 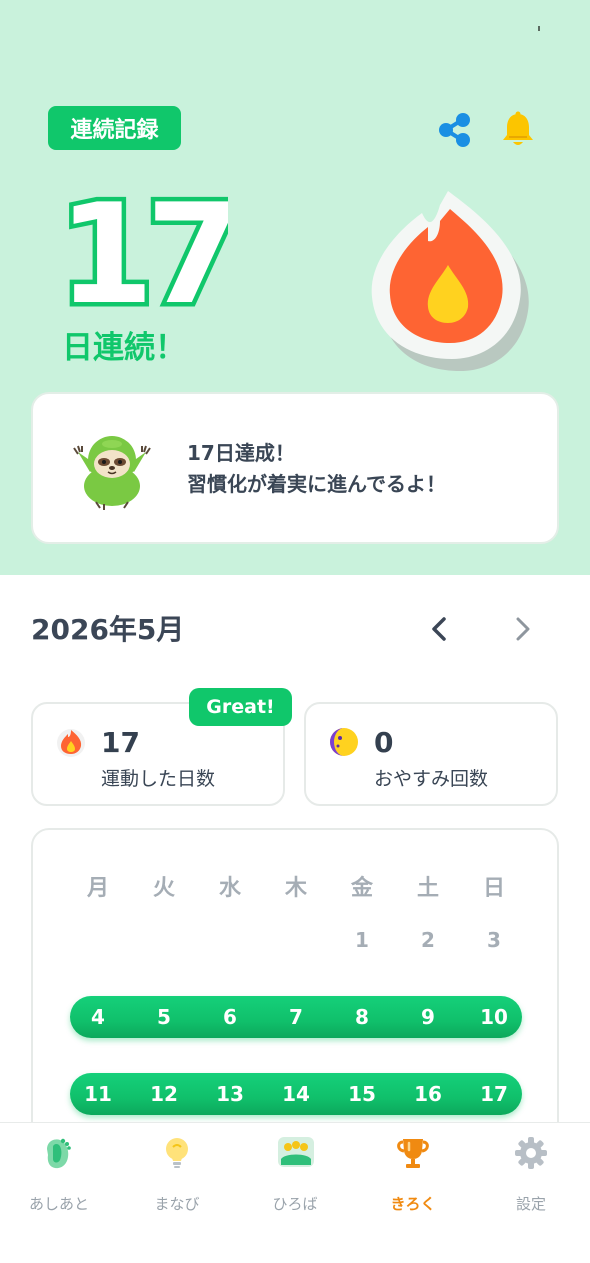 What do you see at coordinates (164, 1017) in the screenshot?
I see `calendar-day: 5` at bounding box center [164, 1017].